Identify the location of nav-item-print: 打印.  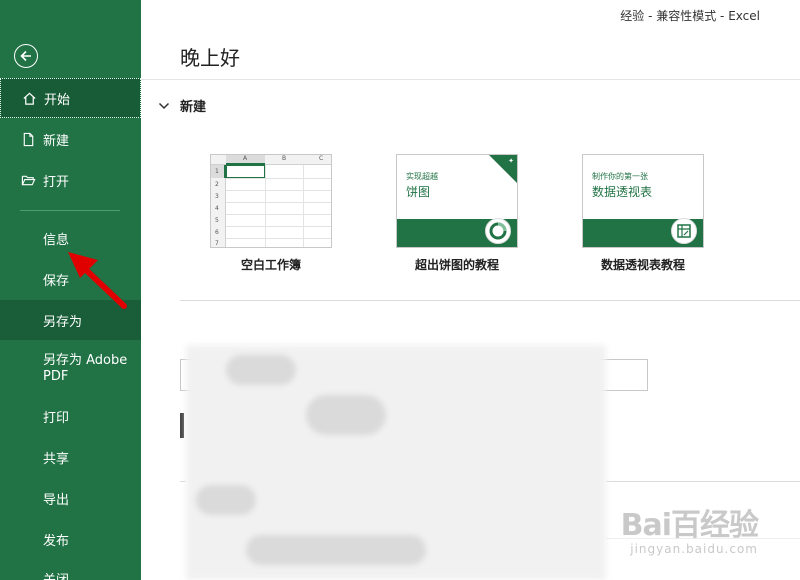
(70, 416).